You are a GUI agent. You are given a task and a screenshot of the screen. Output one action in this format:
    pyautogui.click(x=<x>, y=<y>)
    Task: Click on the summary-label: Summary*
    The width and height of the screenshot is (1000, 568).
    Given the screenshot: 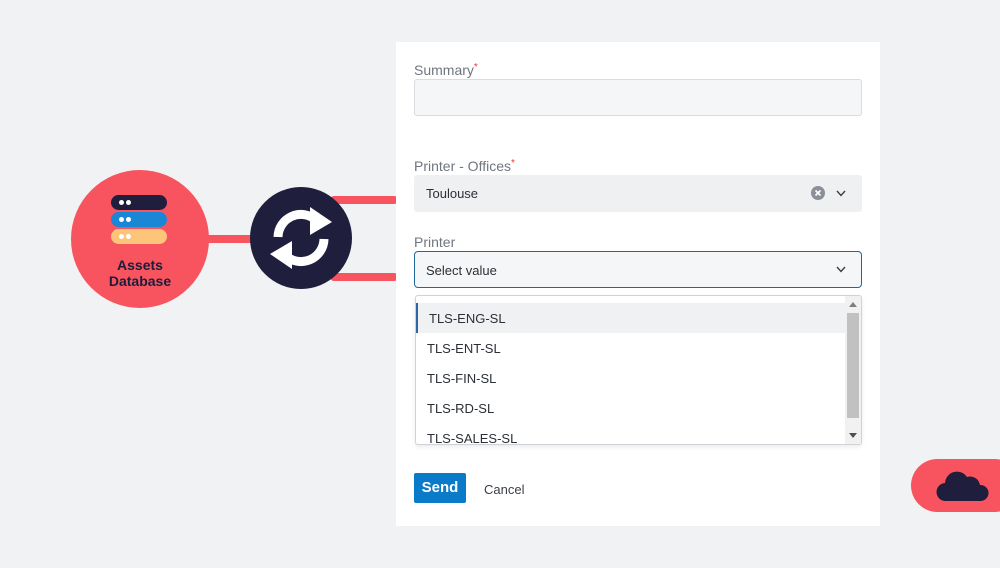 What is the action you would take?
    pyautogui.click(x=446, y=70)
    